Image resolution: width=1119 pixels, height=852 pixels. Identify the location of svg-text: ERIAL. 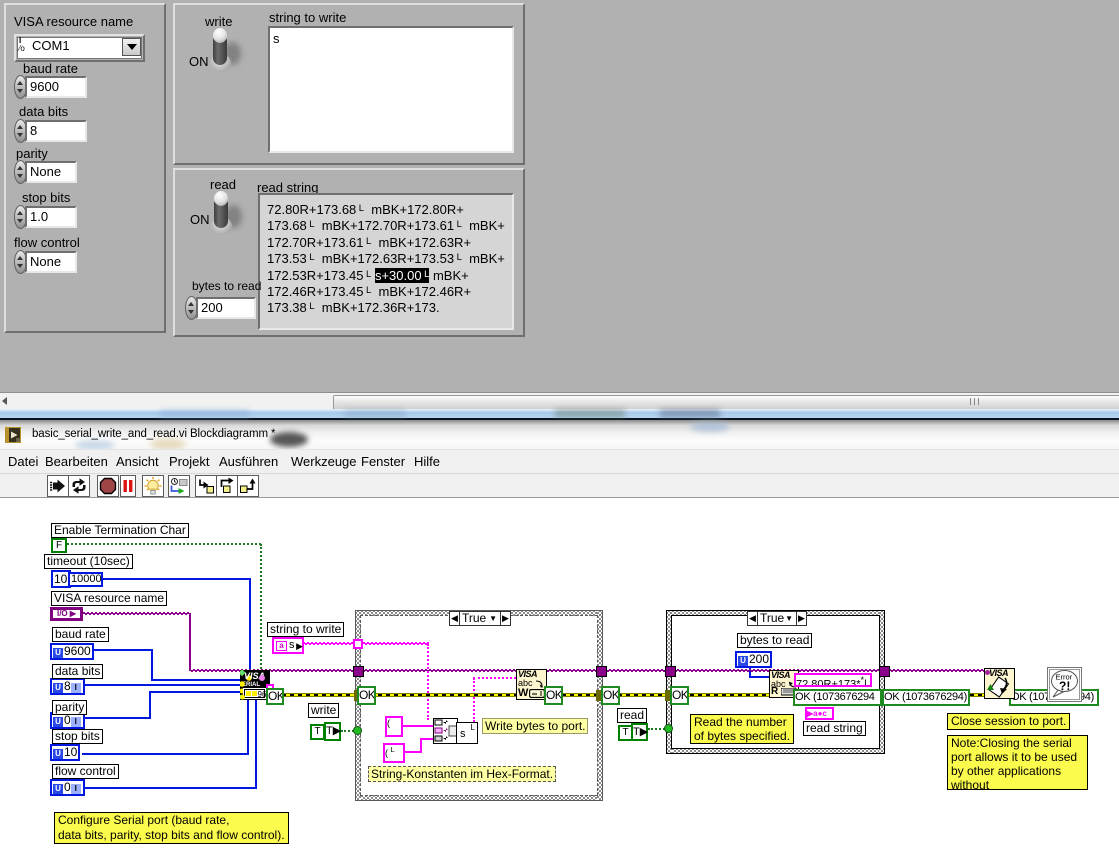
(251, 685).